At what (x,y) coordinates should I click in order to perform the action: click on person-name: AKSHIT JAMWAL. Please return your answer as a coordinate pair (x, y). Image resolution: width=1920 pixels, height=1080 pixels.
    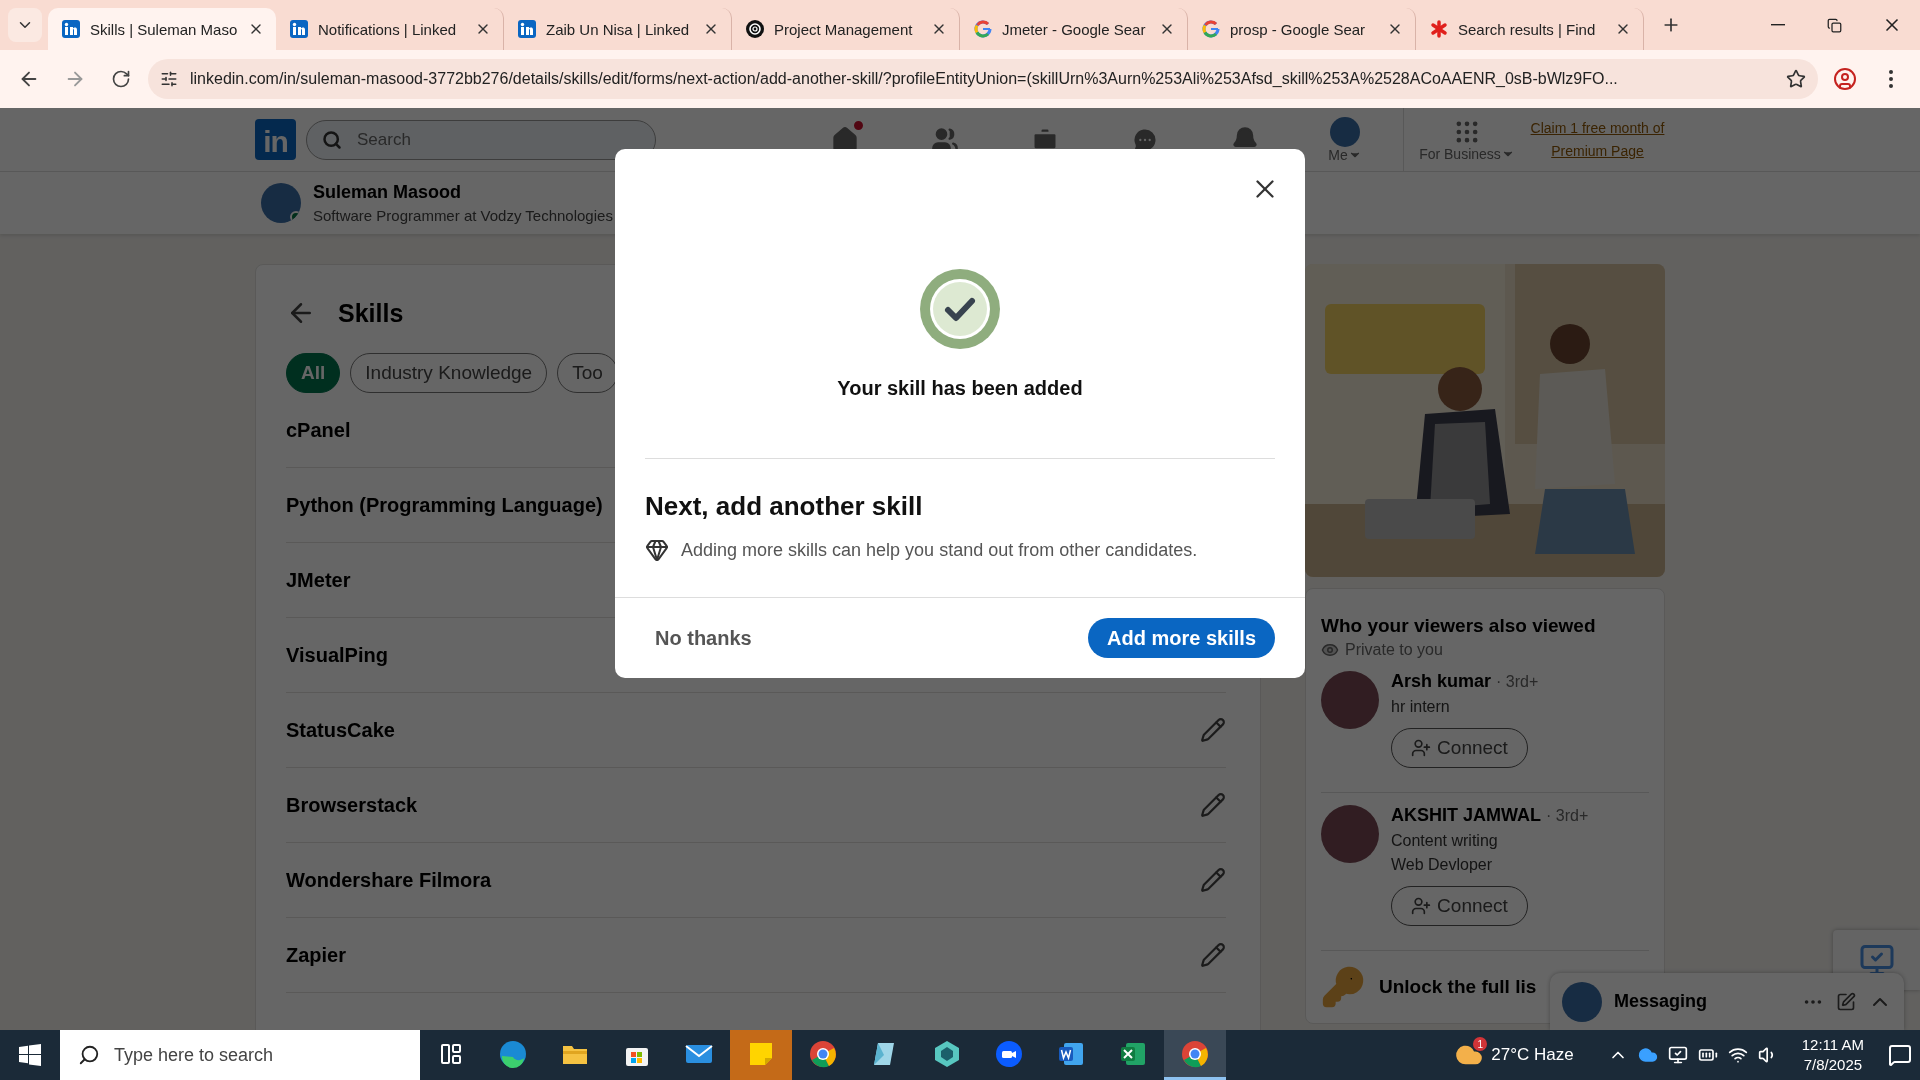
    Looking at the image, I should click on (1466, 815).